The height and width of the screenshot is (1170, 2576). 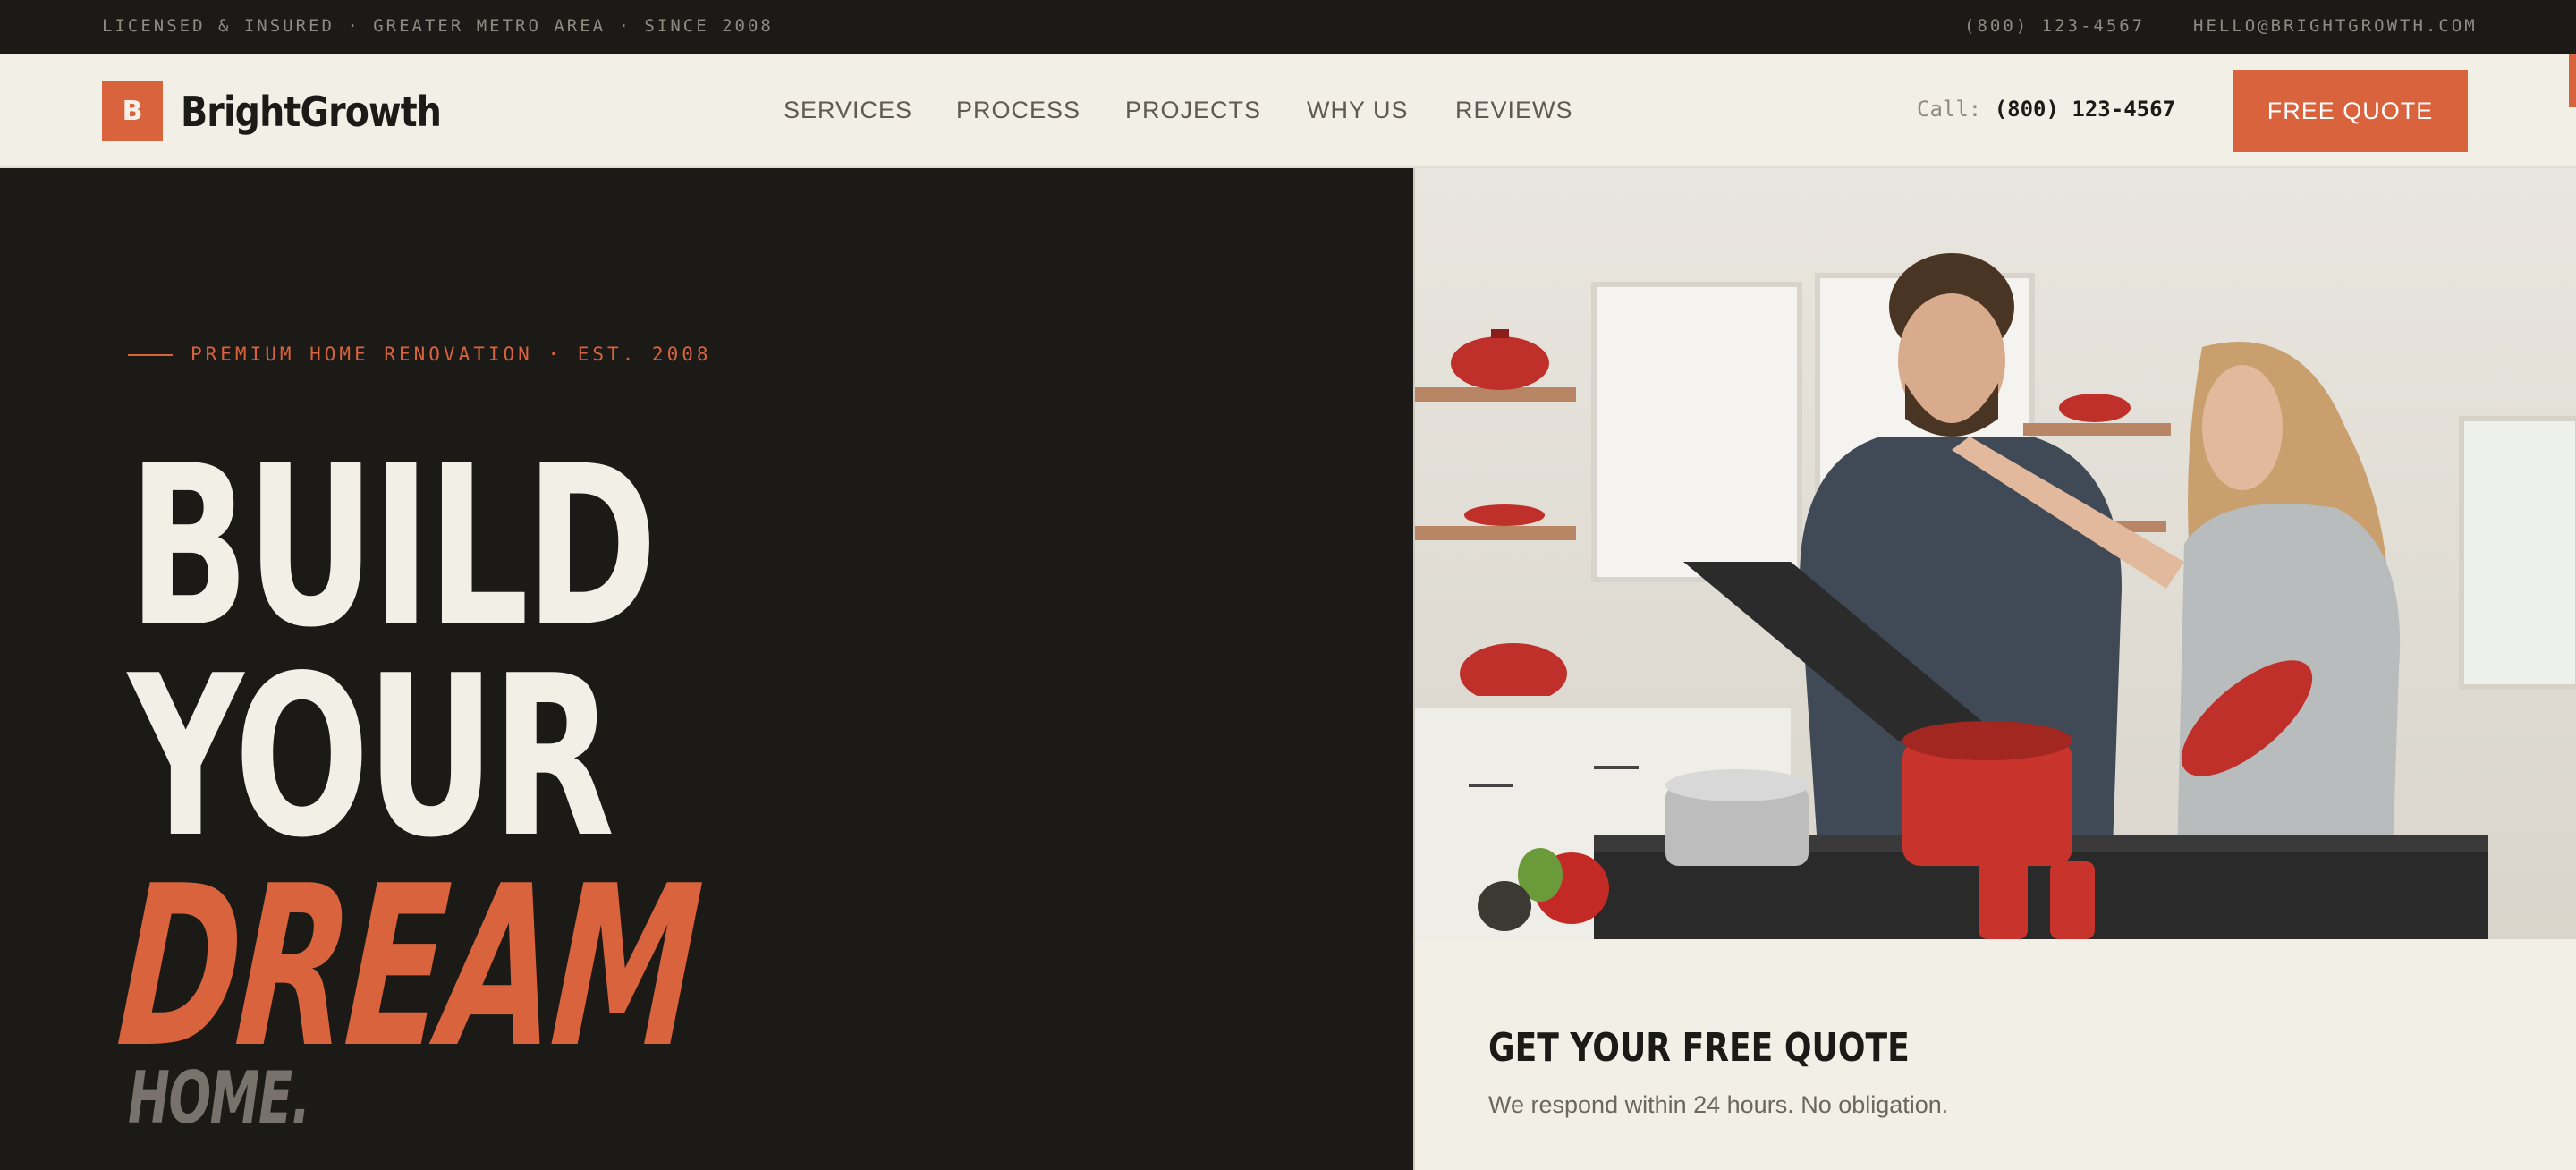 What do you see at coordinates (1358, 110) in the screenshot?
I see `nav-why-us: WHY US` at bounding box center [1358, 110].